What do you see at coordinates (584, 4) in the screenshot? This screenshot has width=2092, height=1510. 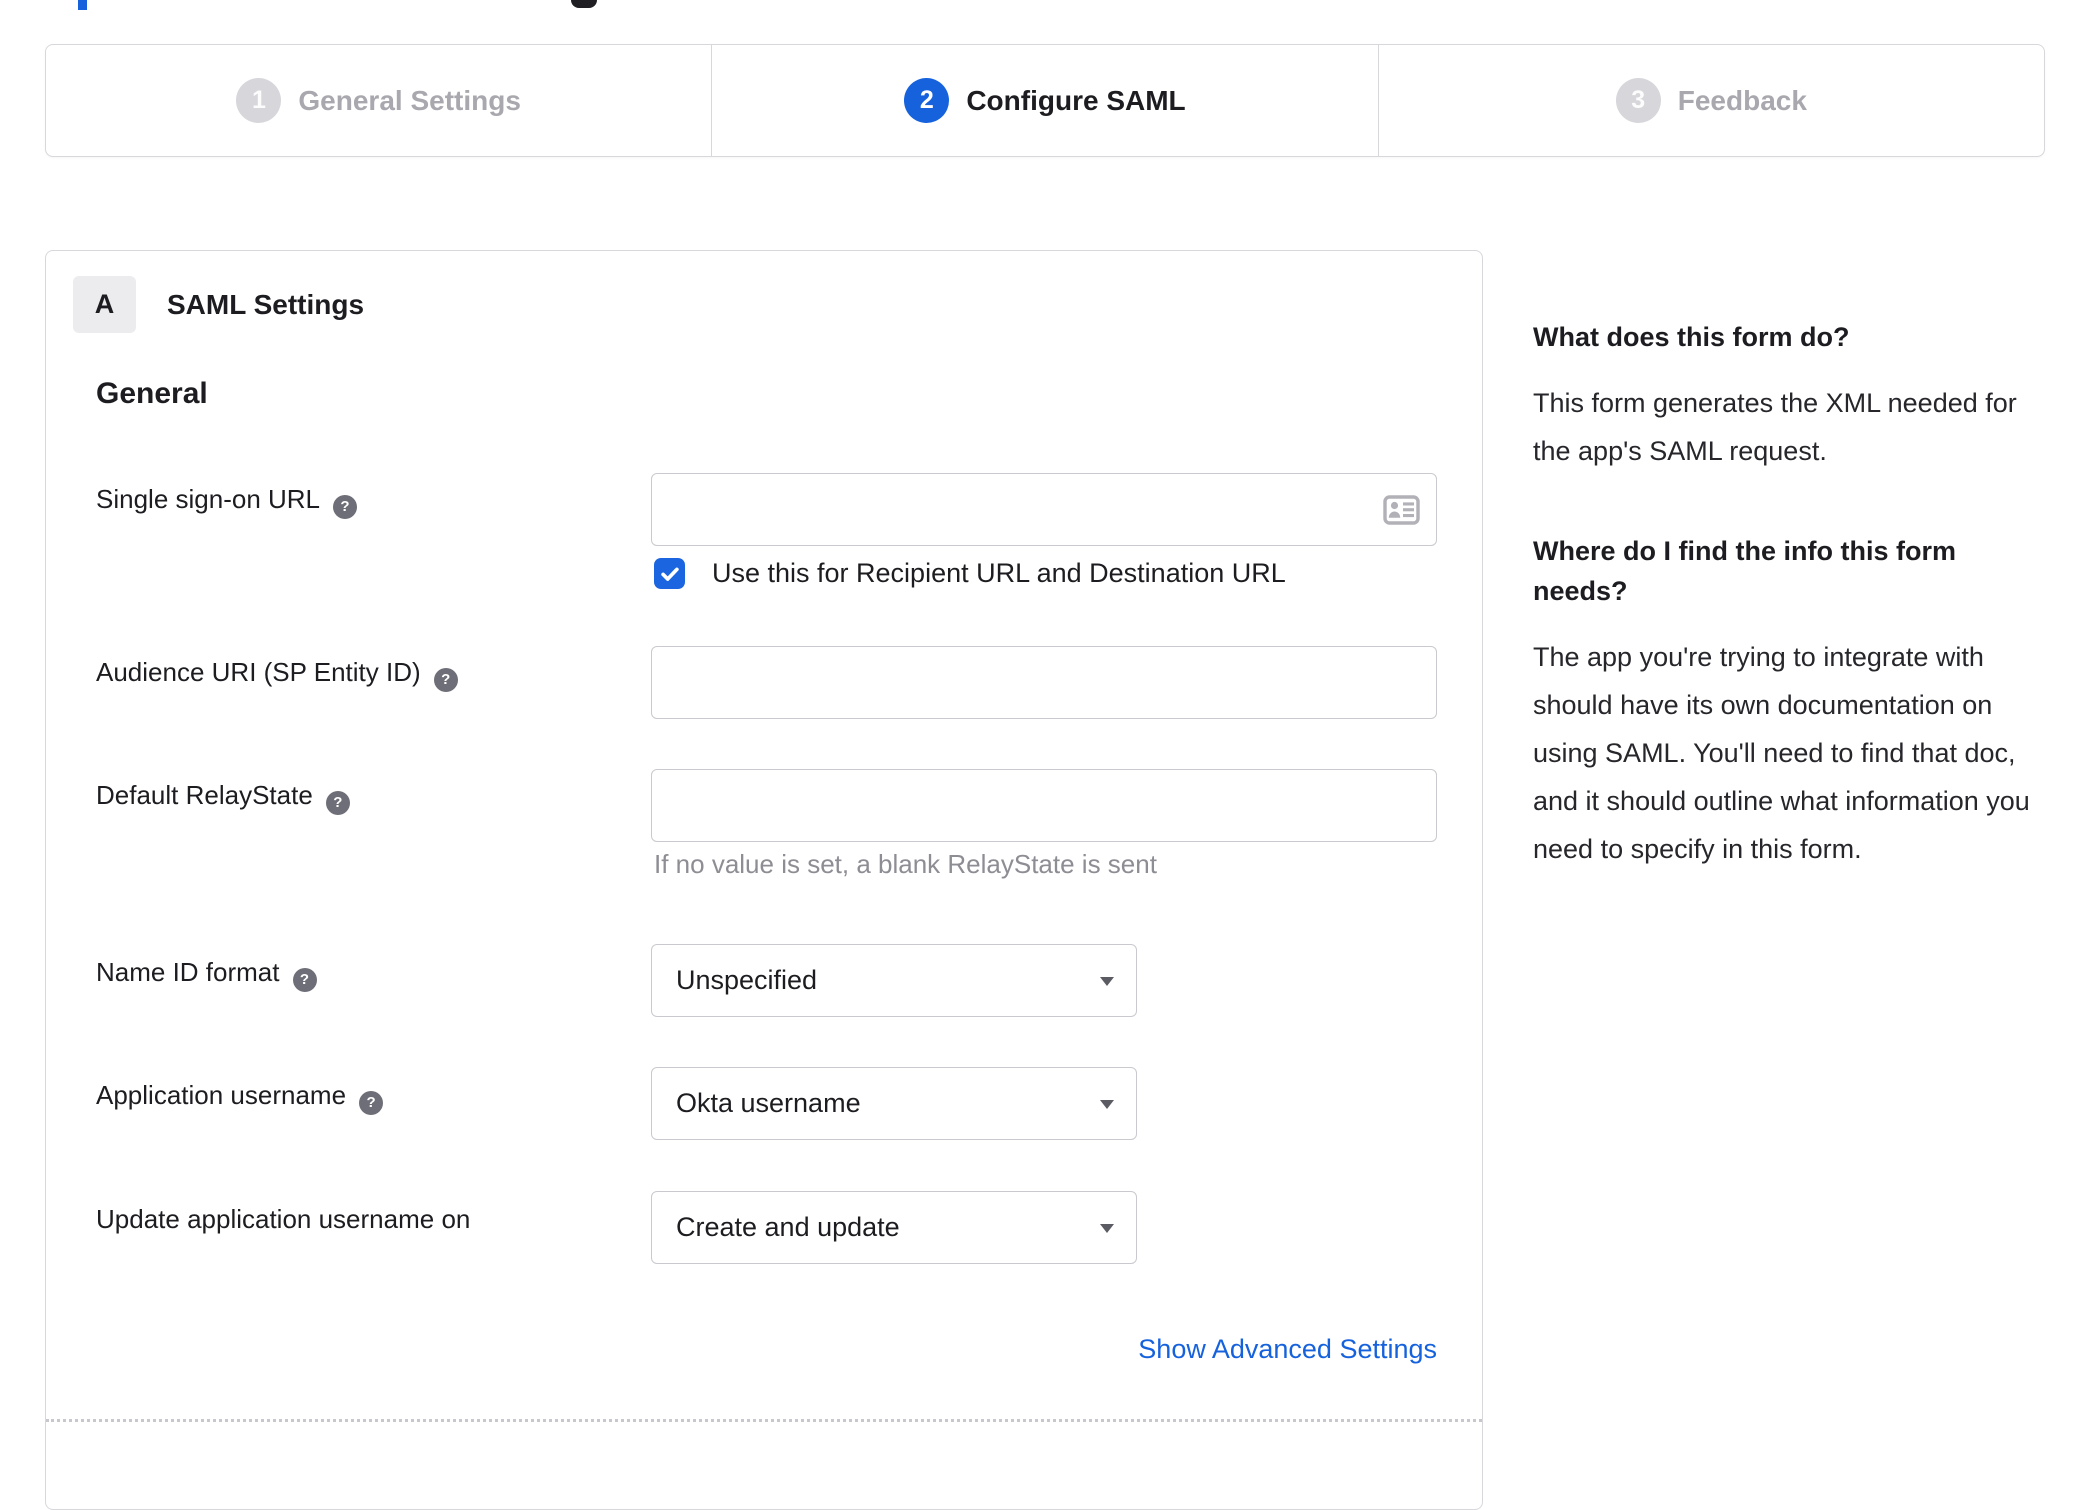 I see `cutoff-logo-fragment` at bounding box center [584, 4].